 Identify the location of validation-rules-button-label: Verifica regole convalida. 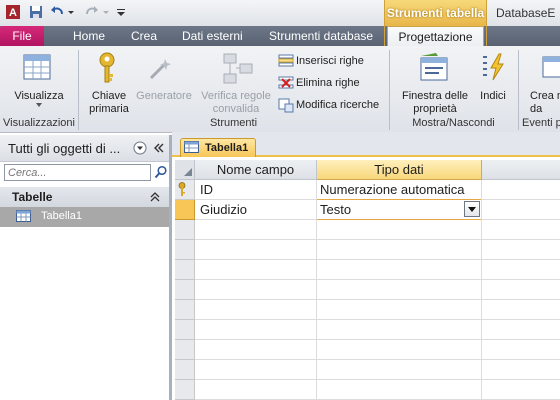
(236, 102).